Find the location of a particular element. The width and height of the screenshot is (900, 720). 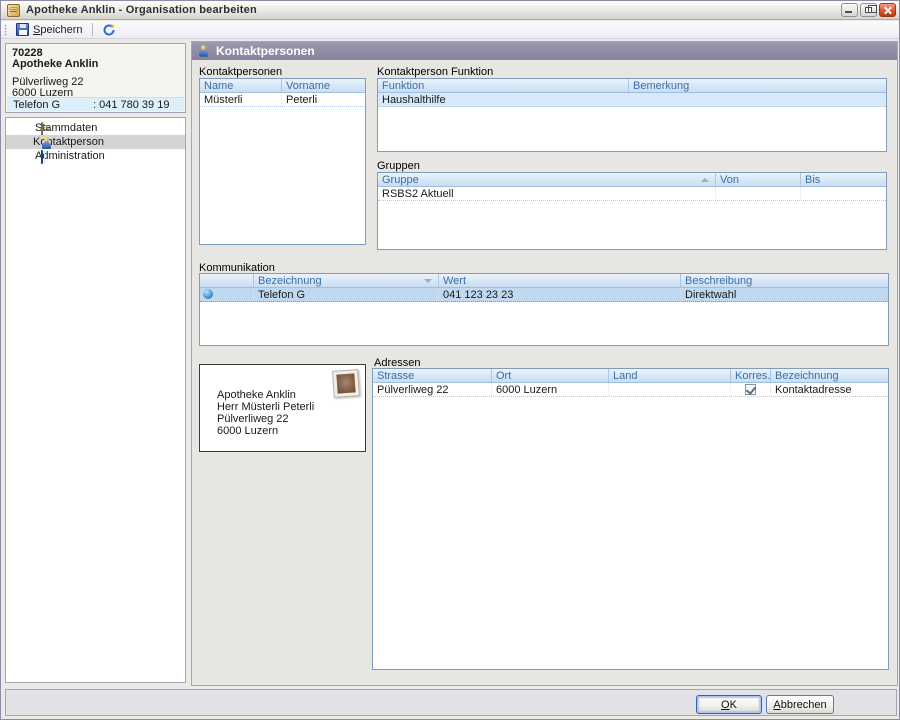

column-header-gruppe: Gruppe is located at coordinates (546, 179).